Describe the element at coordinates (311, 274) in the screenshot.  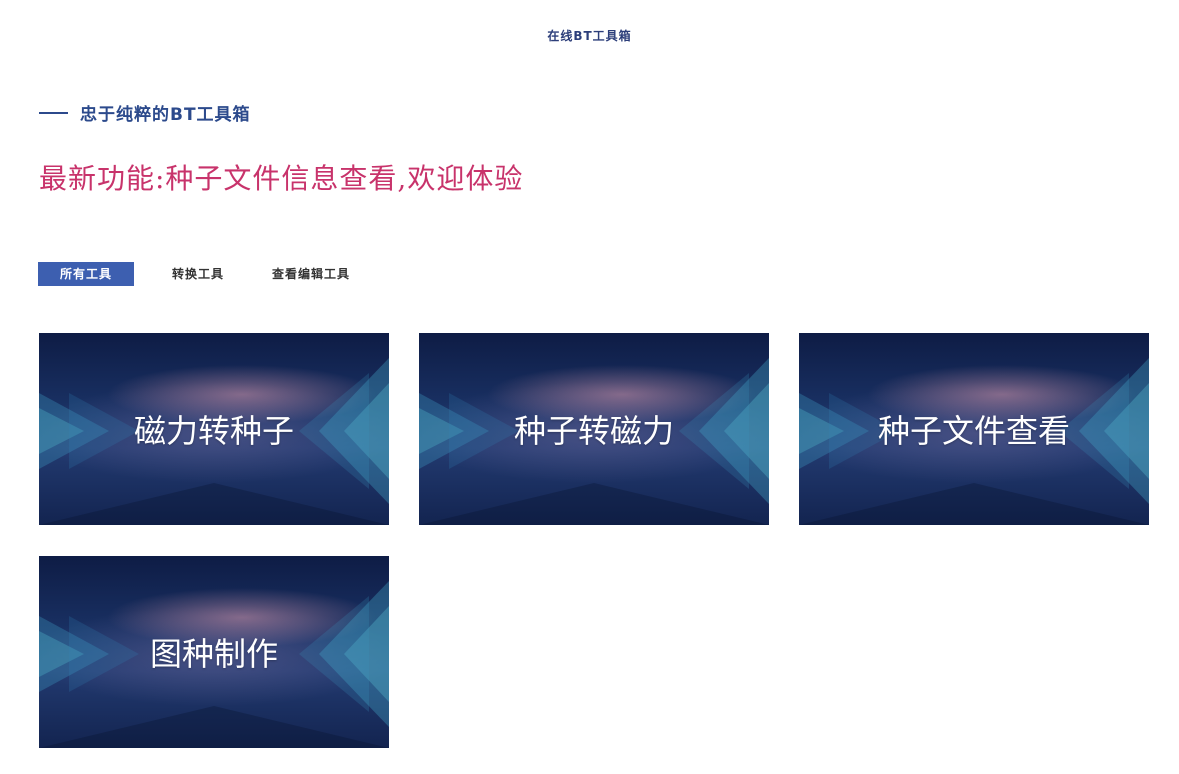
I see `filter-tab-view-edit-tools: 查看编辑工具` at that location.